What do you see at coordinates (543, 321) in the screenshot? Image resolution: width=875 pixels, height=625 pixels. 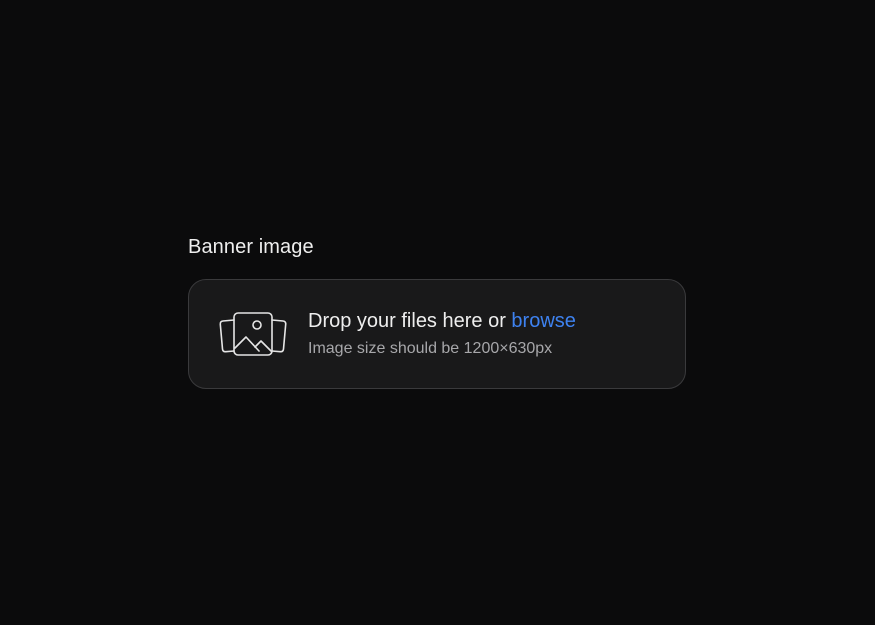 I see `browse-link: browse` at bounding box center [543, 321].